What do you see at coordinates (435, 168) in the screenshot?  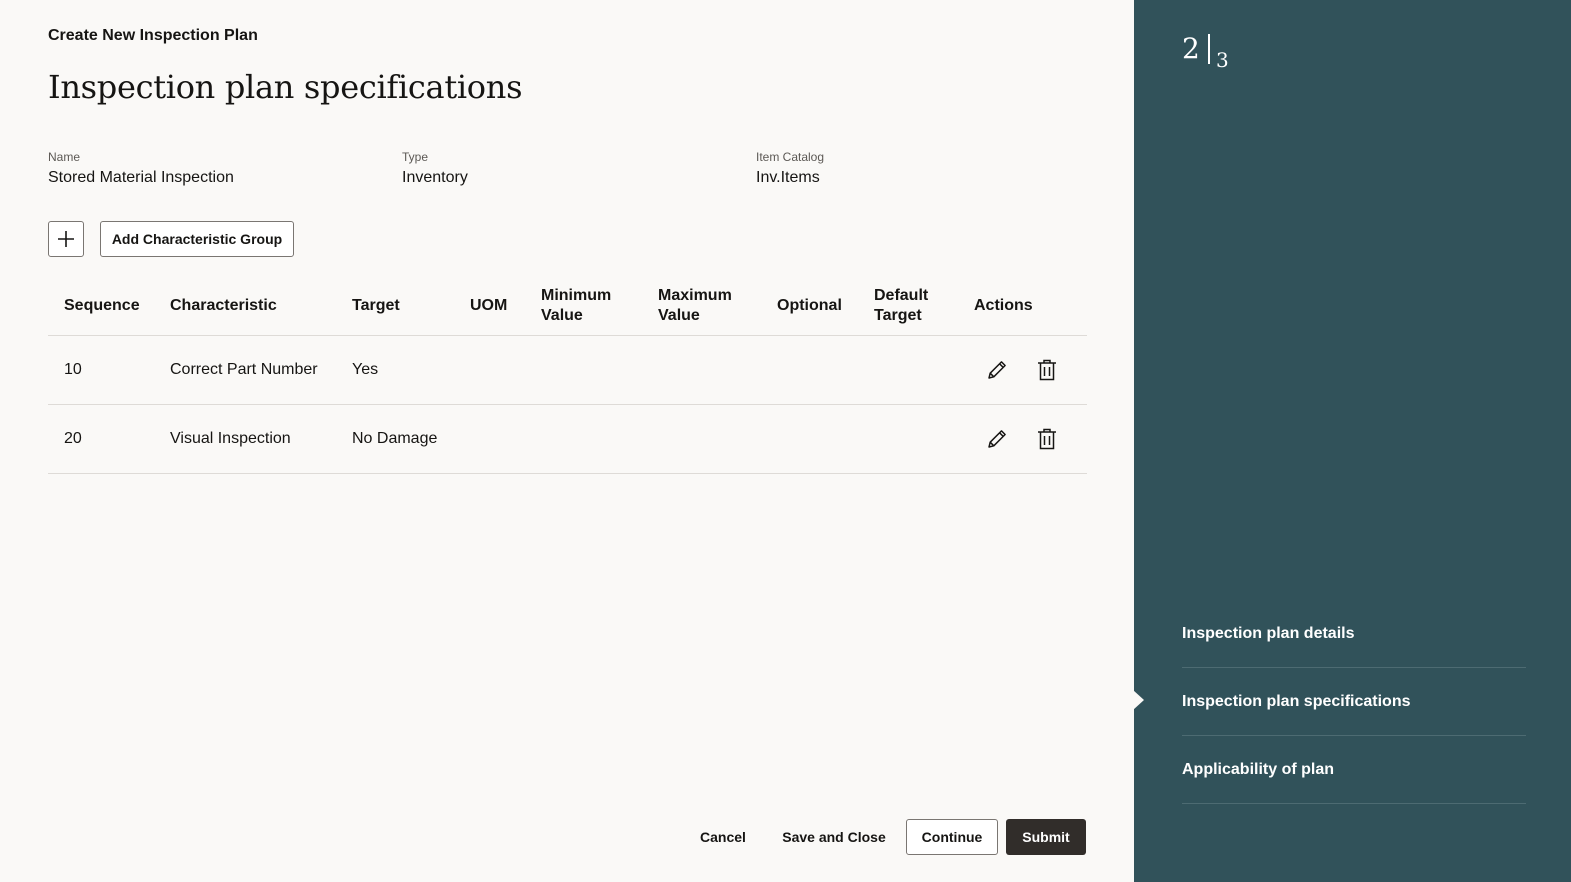 I see `type-field: Type Inventory` at bounding box center [435, 168].